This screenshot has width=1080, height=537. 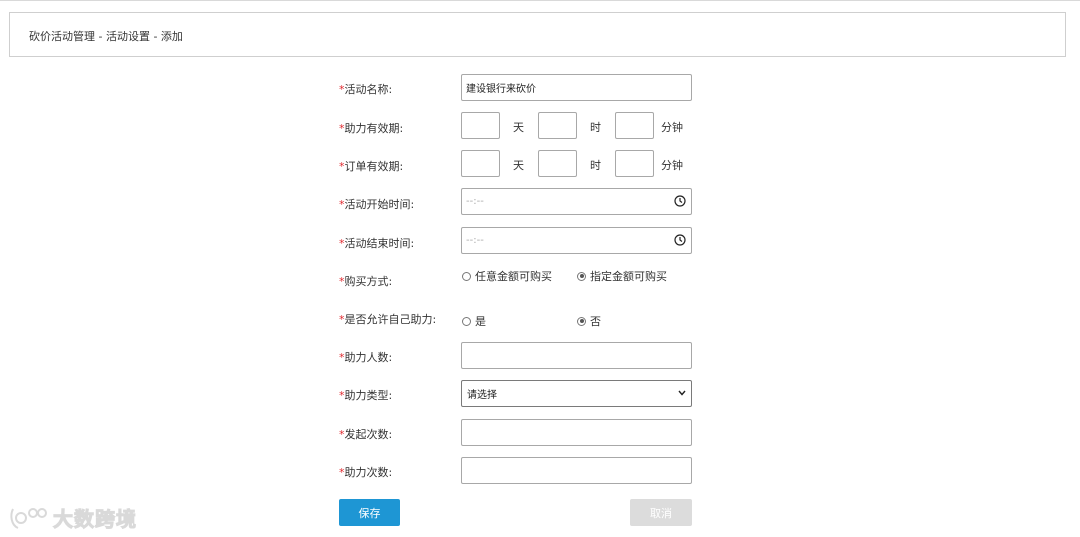 What do you see at coordinates (371, 166) in the screenshot?
I see `order-validity-label: *订单有效期:` at bounding box center [371, 166].